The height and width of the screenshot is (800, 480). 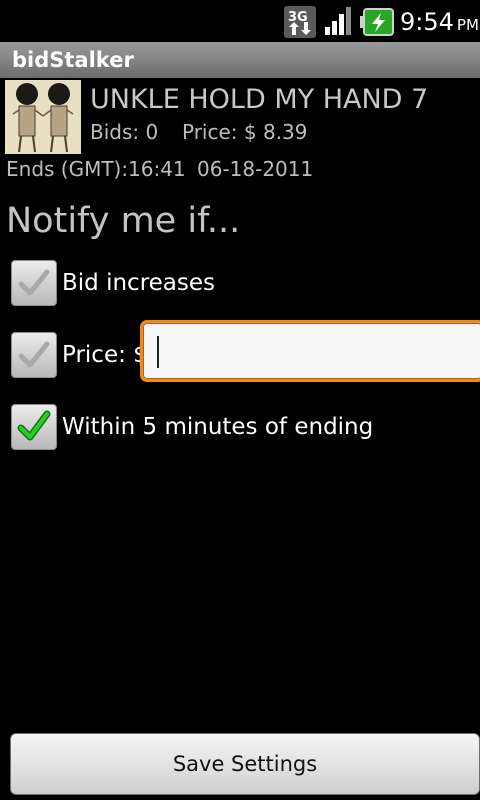 What do you see at coordinates (259, 99) in the screenshot?
I see `item-title: UNKLE HOLD MY HAND 7` at bounding box center [259, 99].